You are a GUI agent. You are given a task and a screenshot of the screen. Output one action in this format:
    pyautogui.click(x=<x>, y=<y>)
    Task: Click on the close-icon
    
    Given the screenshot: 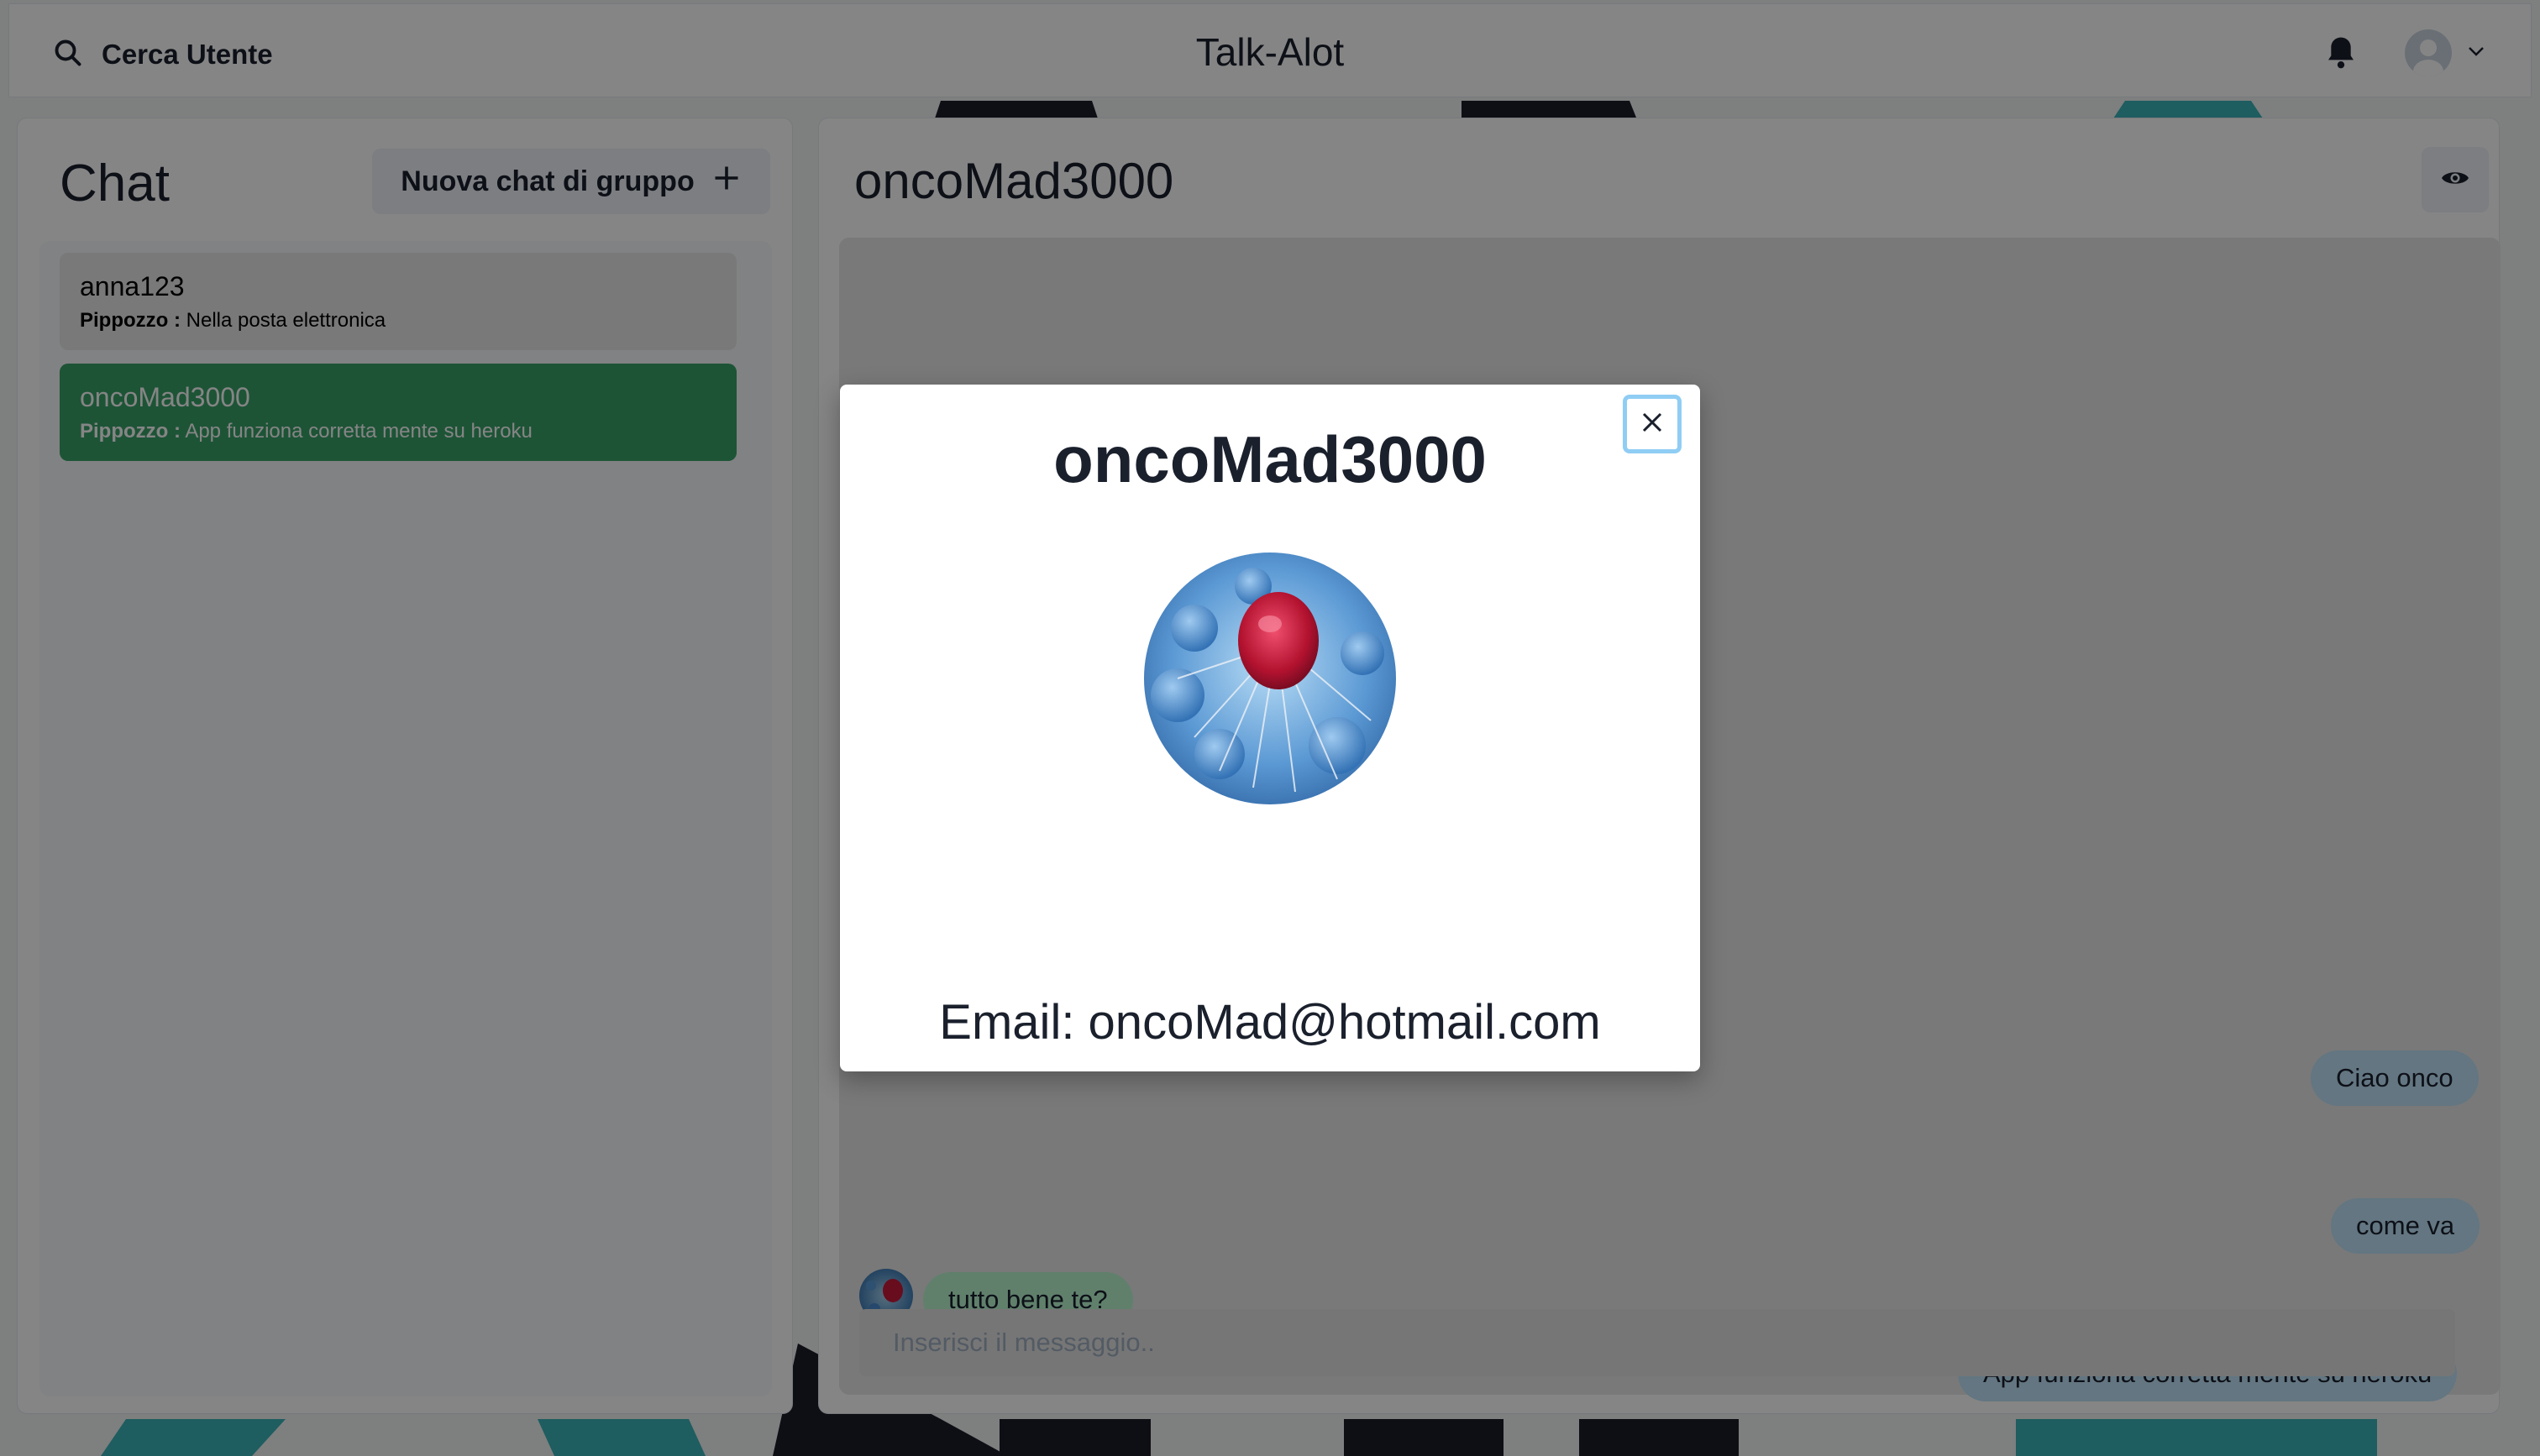 What is the action you would take?
    pyautogui.click(x=1652, y=424)
    